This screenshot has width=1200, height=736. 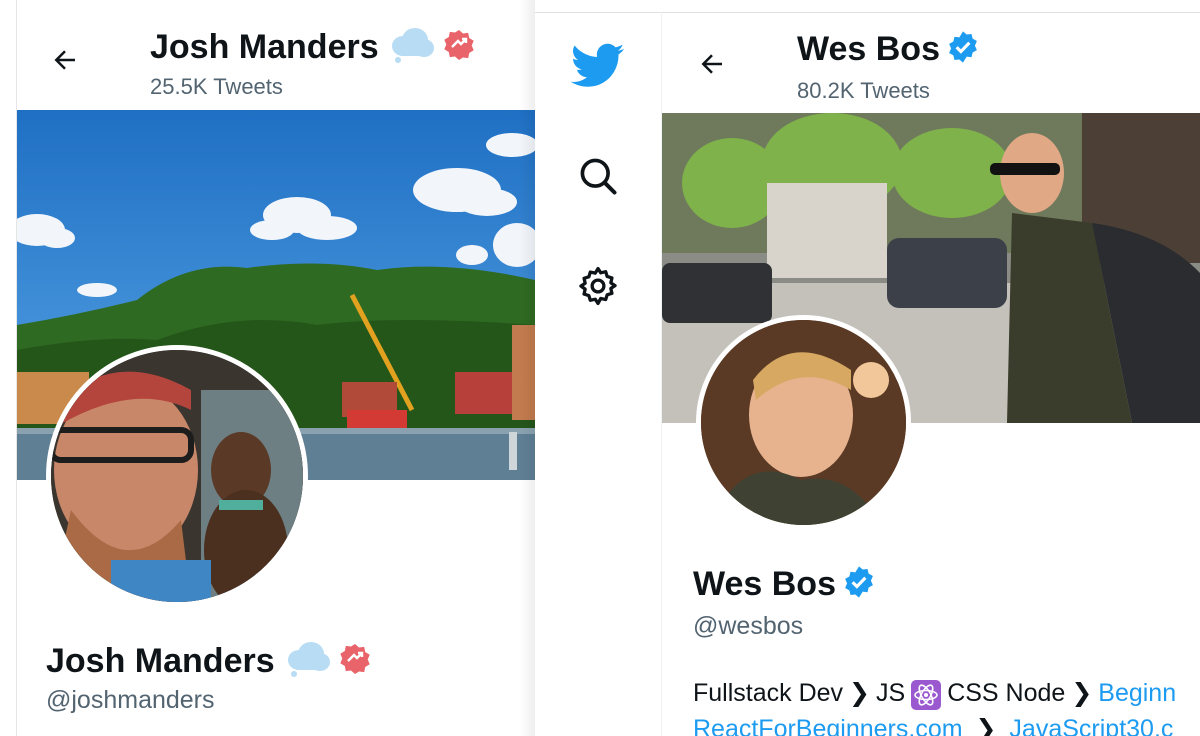 I want to click on header-title-row: Wes Bos, so click(x=888, y=49).